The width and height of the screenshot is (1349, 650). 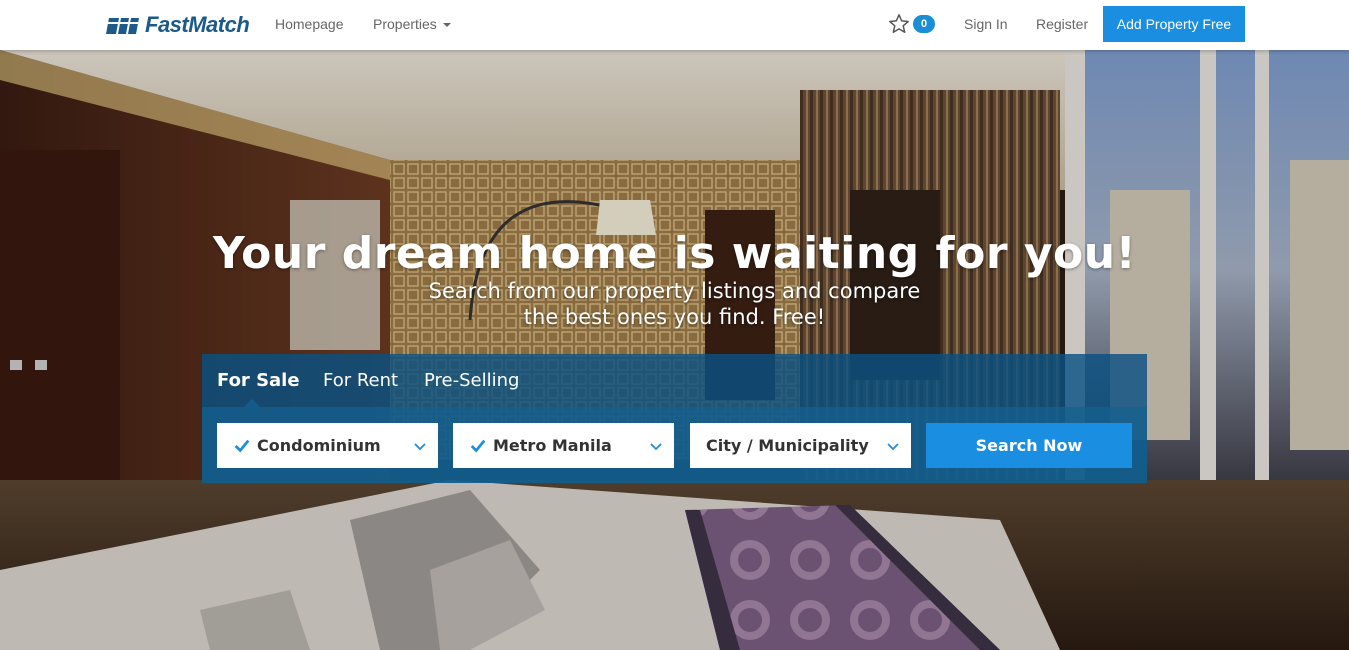 What do you see at coordinates (471, 380) in the screenshot?
I see `tab-pre-selling: Pre-Selling` at bounding box center [471, 380].